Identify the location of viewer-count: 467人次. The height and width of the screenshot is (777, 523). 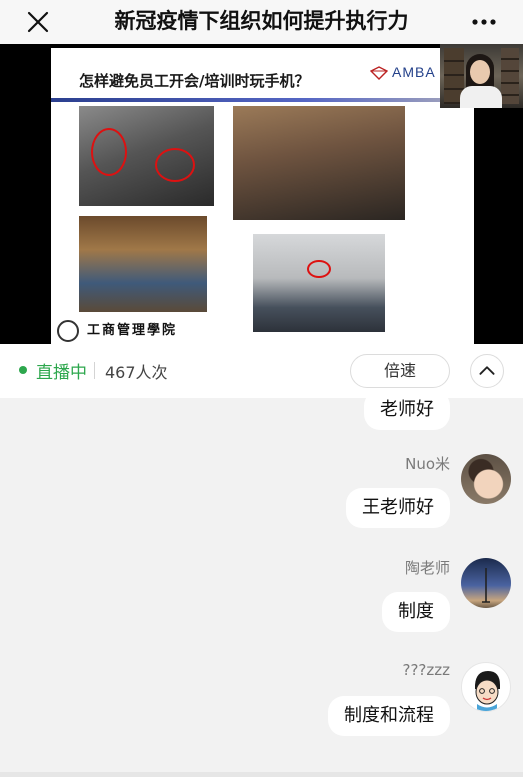
(136, 372).